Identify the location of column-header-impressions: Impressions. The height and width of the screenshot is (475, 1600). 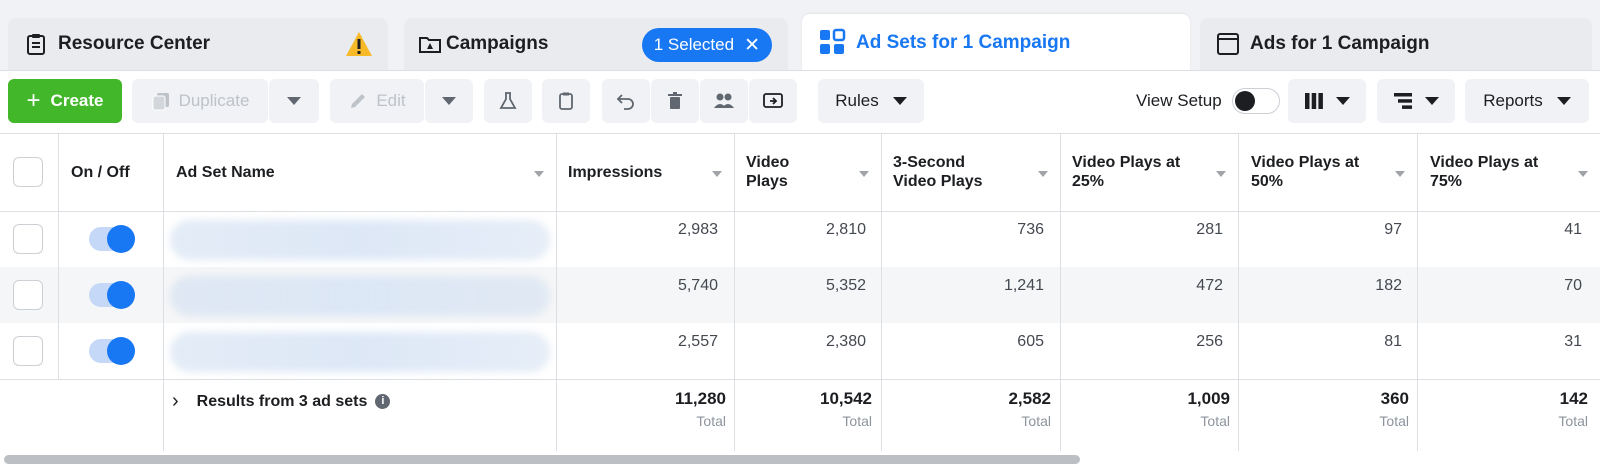
(651, 172).